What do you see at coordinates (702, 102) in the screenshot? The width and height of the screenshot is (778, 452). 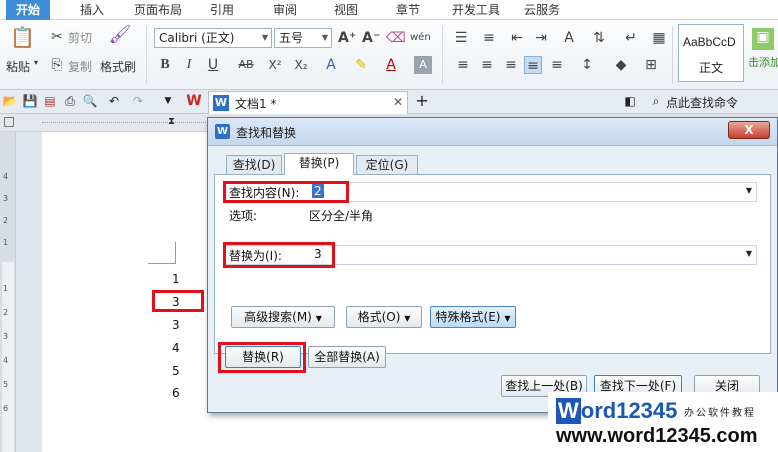 I see `command-search: 点此查找命令` at bounding box center [702, 102].